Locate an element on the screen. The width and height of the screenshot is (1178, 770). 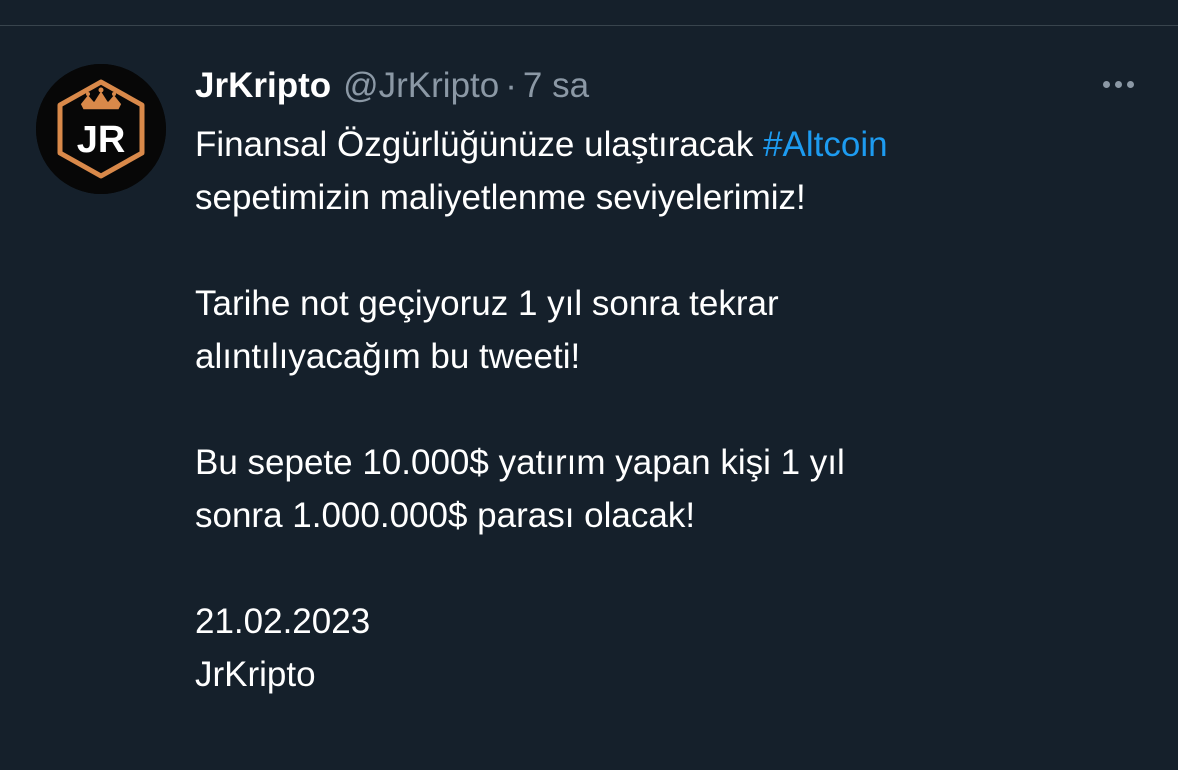
tweet-text-line-4: alıntılıyacağım bu tweeti! is located at coordinates (388, 356).